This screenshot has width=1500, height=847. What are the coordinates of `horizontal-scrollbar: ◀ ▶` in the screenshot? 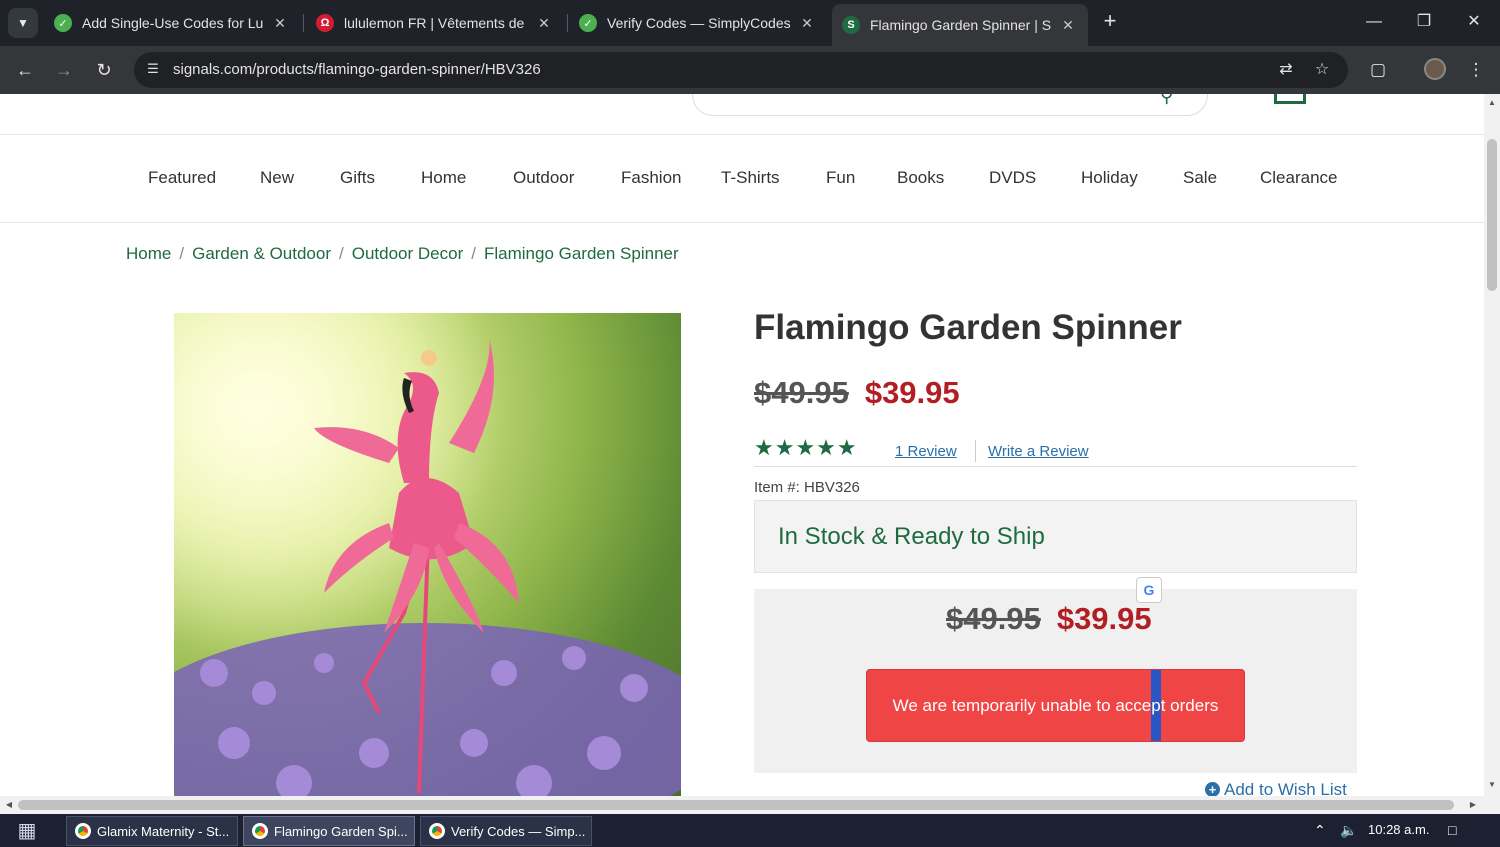 It's located at (742, 805).